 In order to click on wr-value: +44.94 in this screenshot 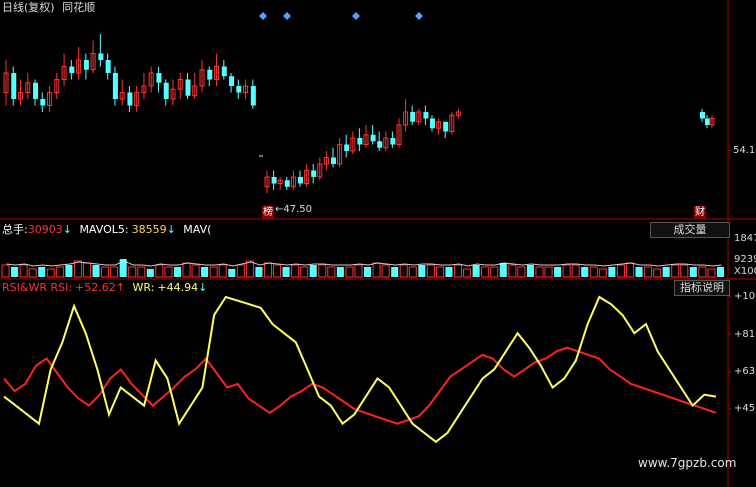, I will do `click(178, 287)`.